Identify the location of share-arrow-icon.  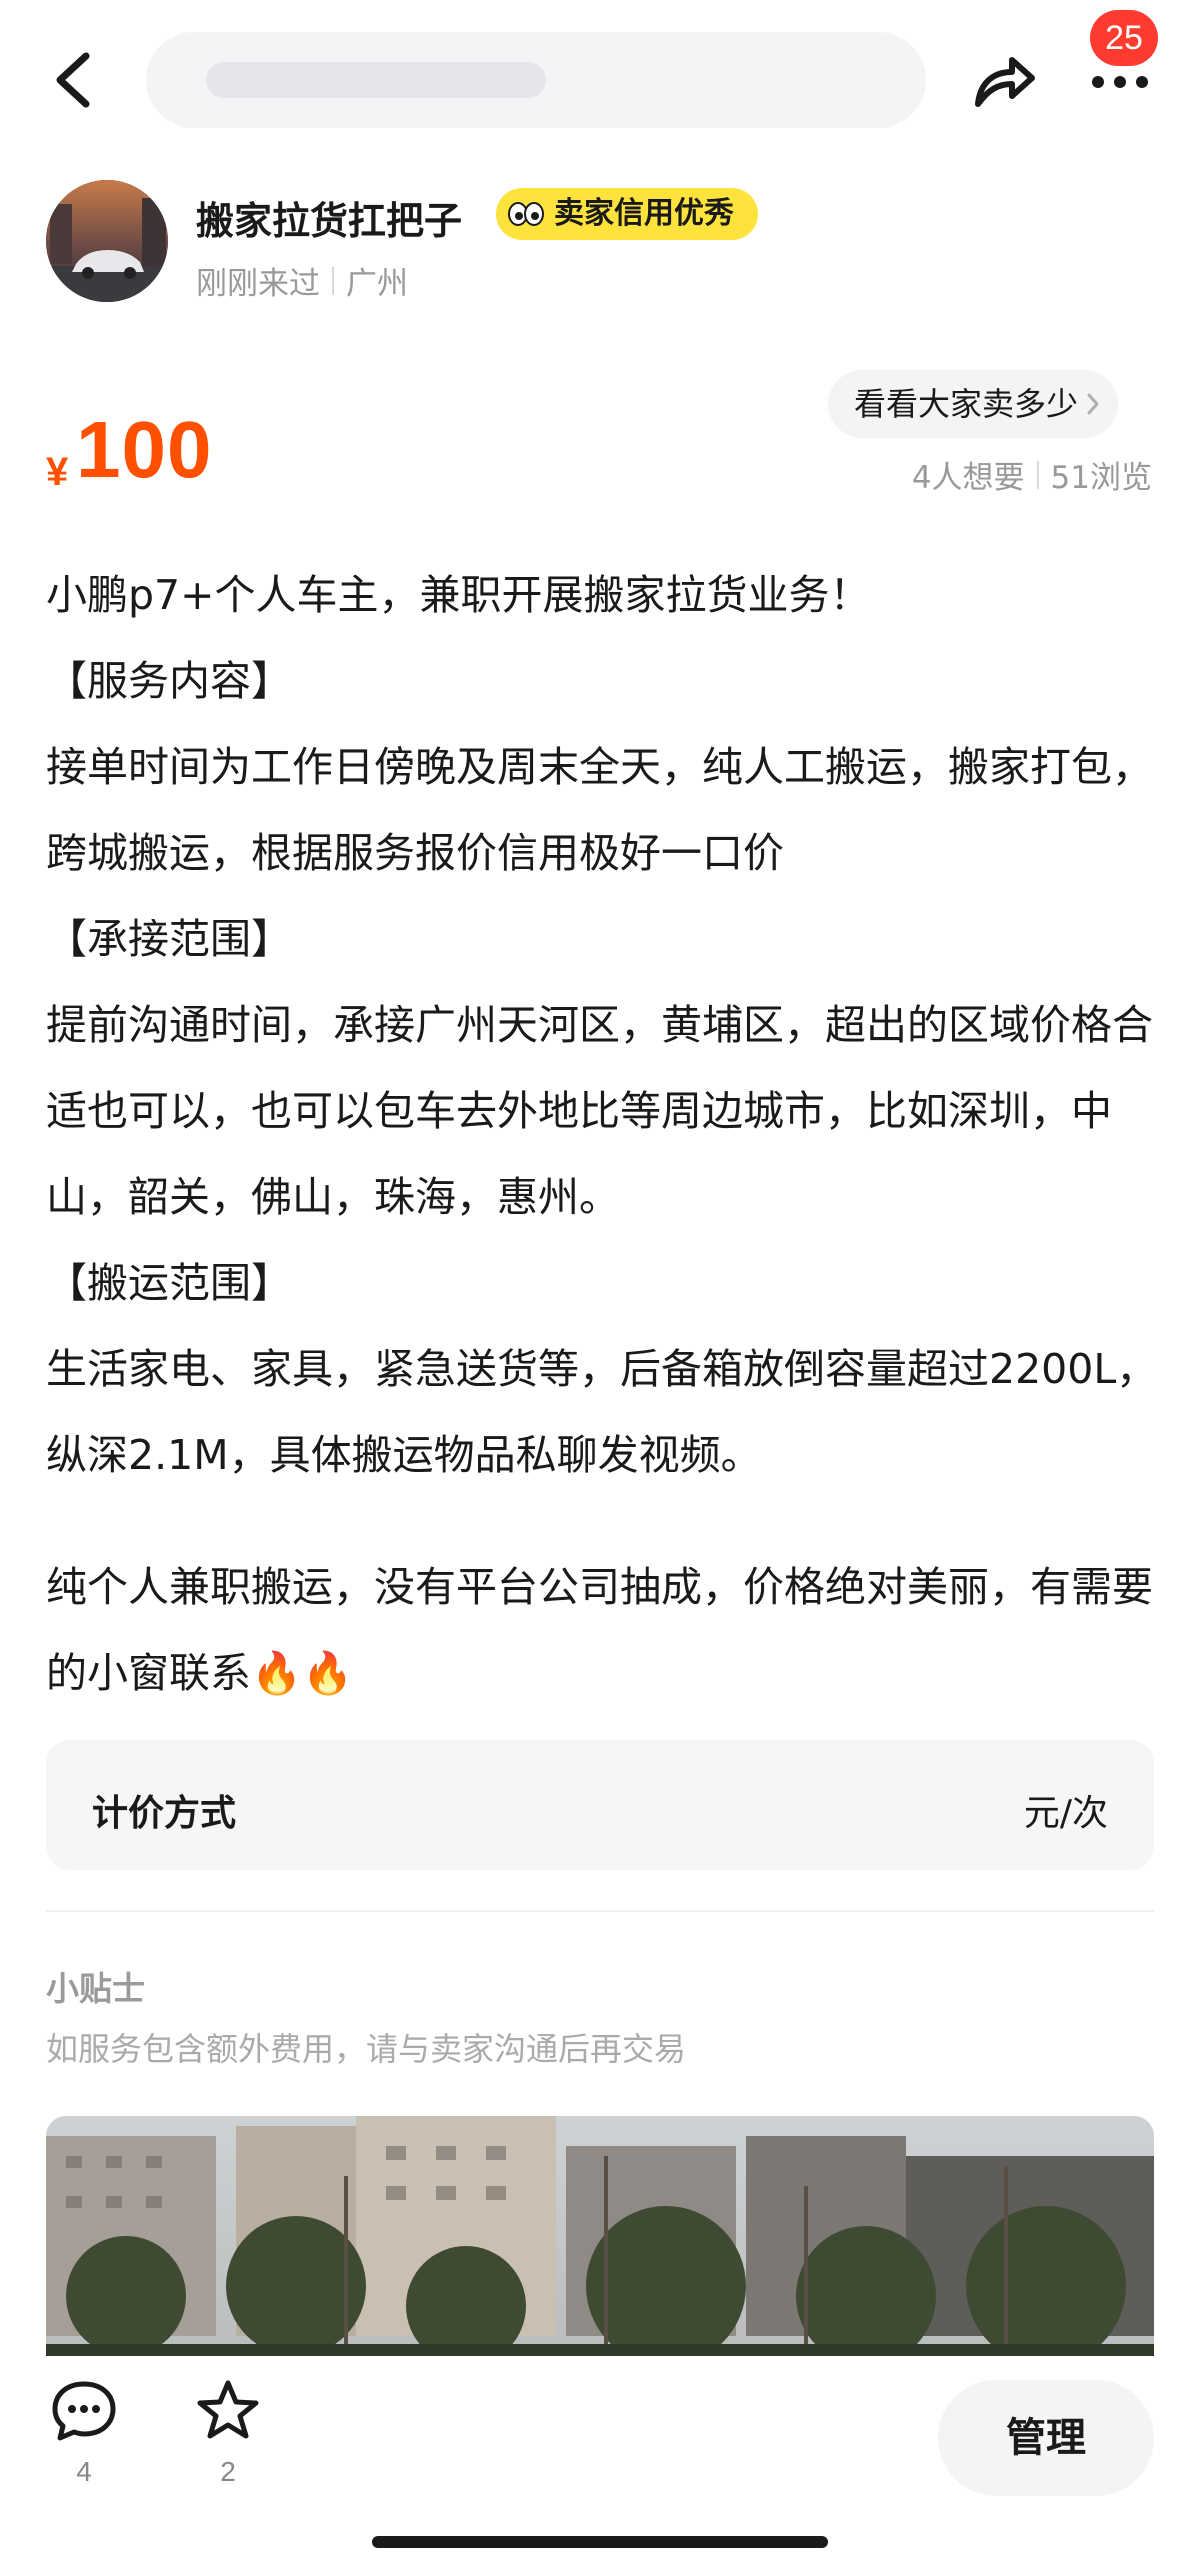
(1005, 82).